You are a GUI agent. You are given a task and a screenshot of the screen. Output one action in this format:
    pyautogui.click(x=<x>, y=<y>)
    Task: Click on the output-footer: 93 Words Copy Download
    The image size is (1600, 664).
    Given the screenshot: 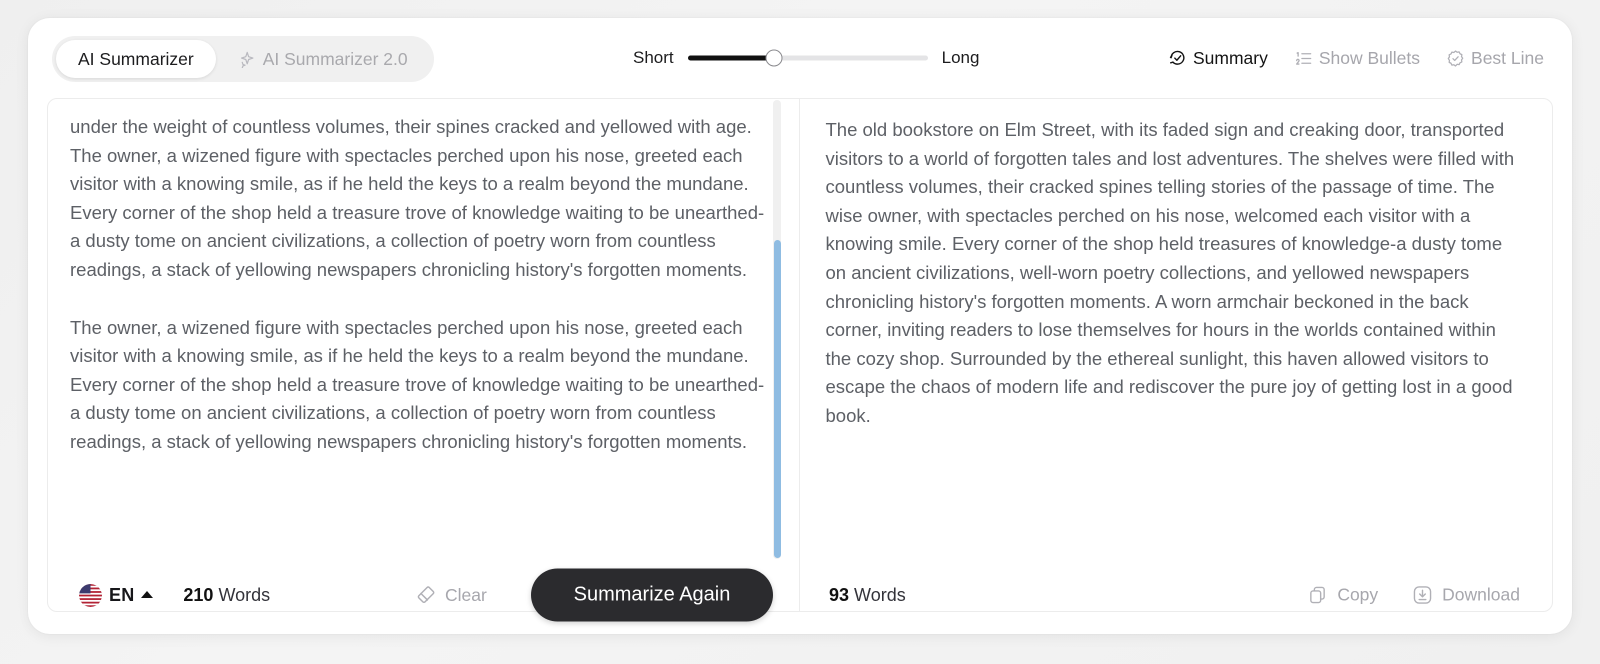 What is the action you would take?
    pyautogui.click(x=1175, y=595)
    